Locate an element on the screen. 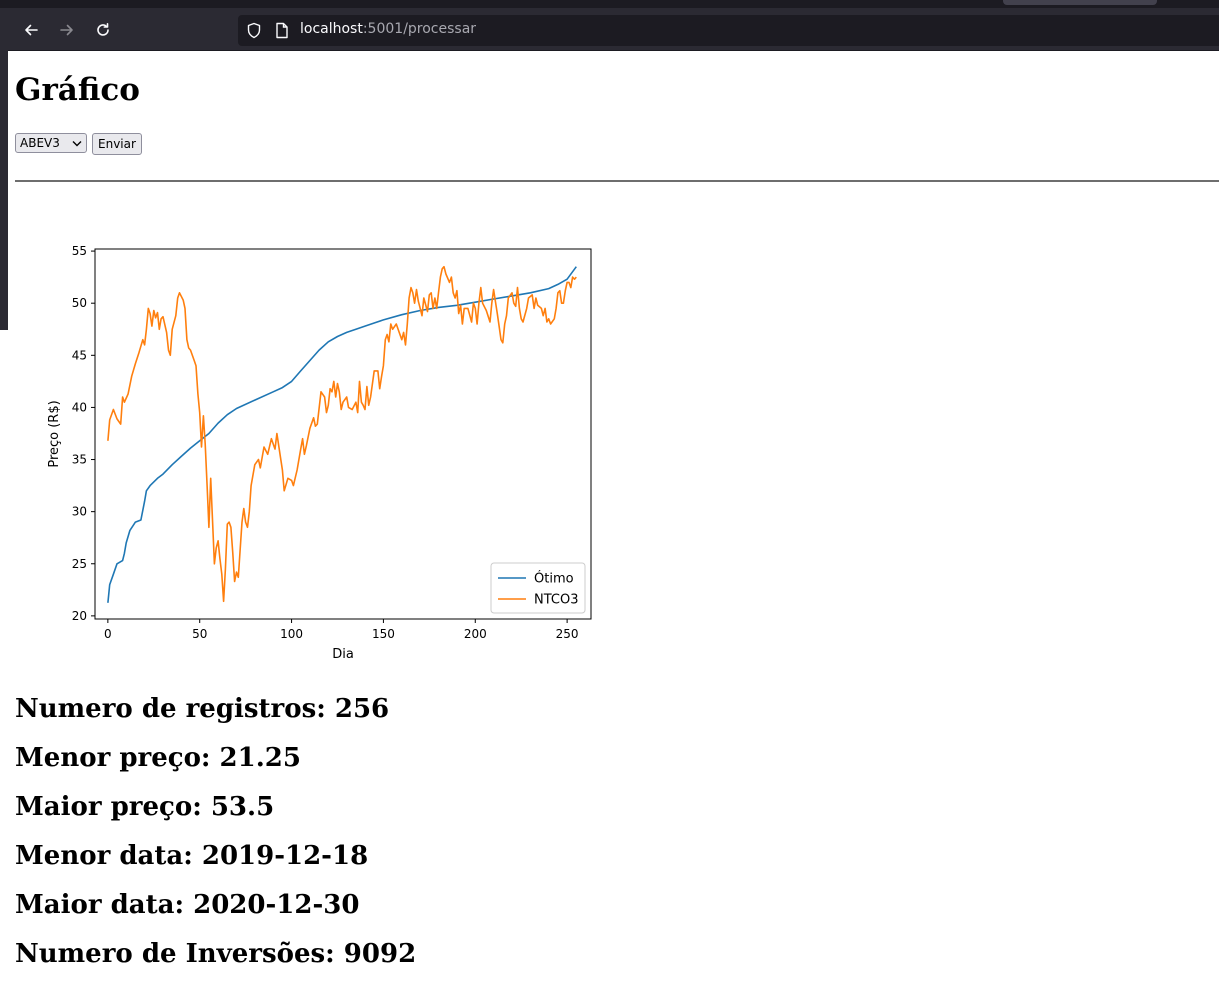 The image size is (1219, 1004). page-title: Gráfico is located at coordinates (77, 90).